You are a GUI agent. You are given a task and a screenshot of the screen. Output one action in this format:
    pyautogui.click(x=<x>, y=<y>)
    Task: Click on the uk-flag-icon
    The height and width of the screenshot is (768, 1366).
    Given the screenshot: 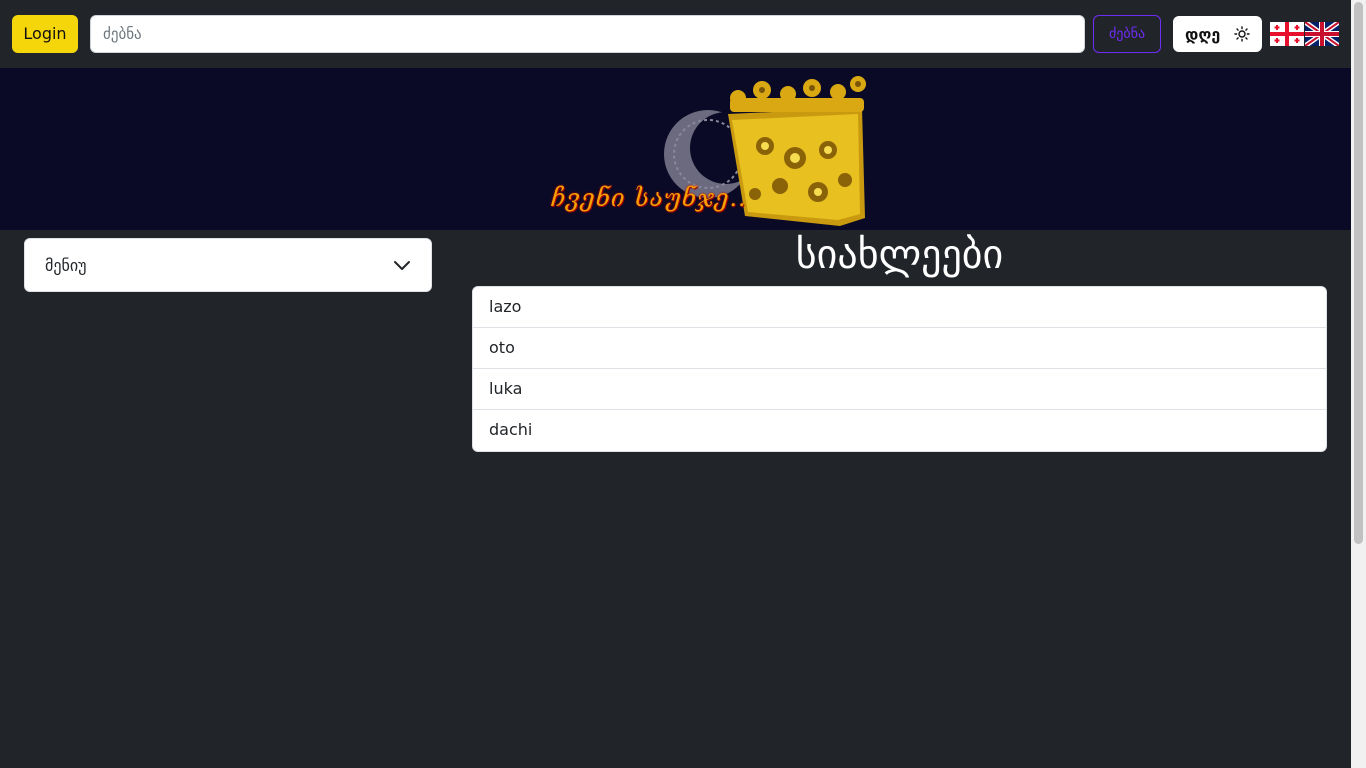 What is the action you would take?
    pyautogui.click(x=1322, y=34)
    